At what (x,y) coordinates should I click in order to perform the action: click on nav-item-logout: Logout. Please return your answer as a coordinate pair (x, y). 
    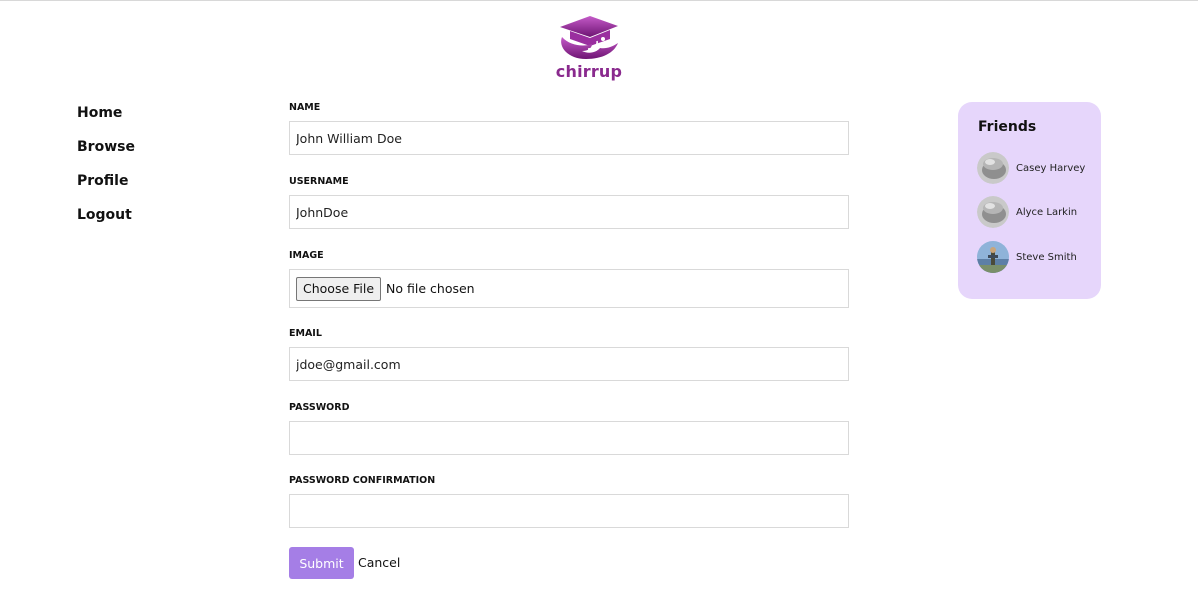
    Looking at the image, I should click on (137, 222).